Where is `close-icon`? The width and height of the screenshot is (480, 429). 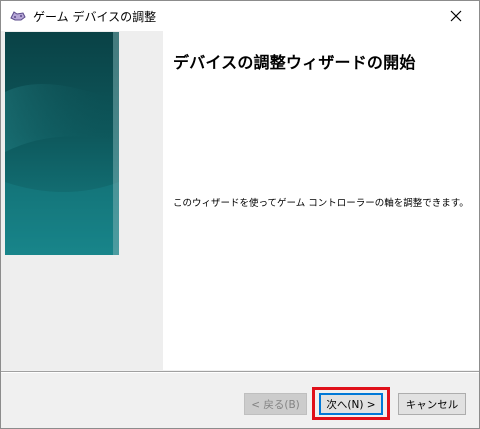 close-icon is located at coordinates (456, 16).